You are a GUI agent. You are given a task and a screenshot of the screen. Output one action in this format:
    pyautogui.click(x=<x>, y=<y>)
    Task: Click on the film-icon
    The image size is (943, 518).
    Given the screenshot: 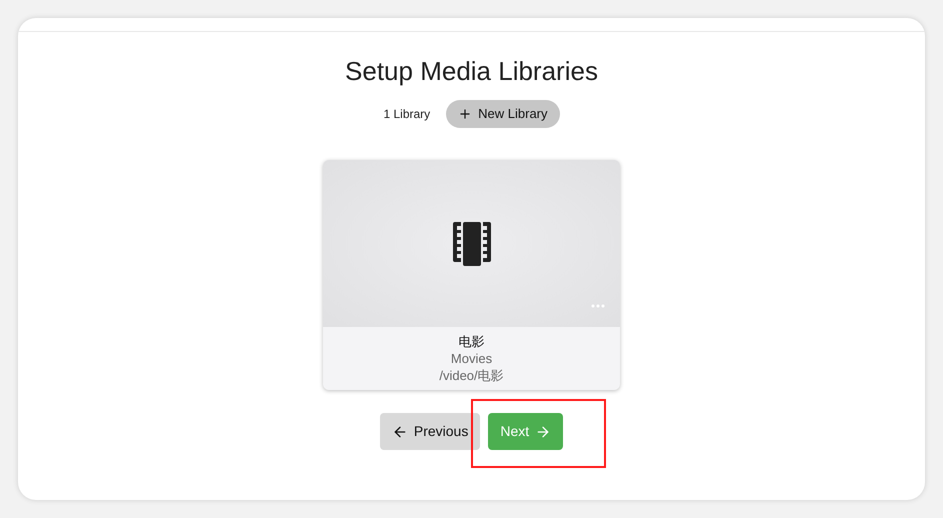 What is the action you would take?
    pyautogui.click(x=471, y=244)
    